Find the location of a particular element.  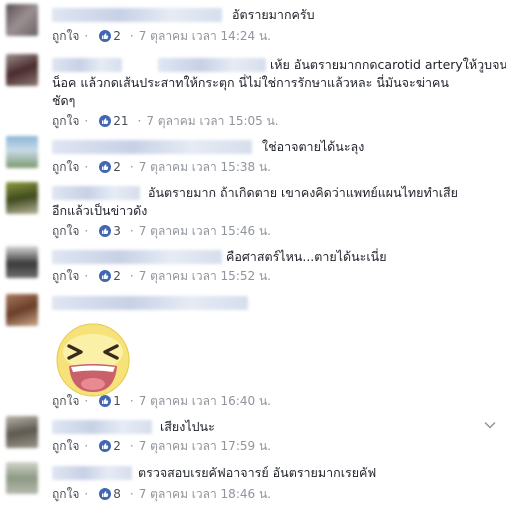

comment-text: ชัดๆ is located at coordinates (64, 100).